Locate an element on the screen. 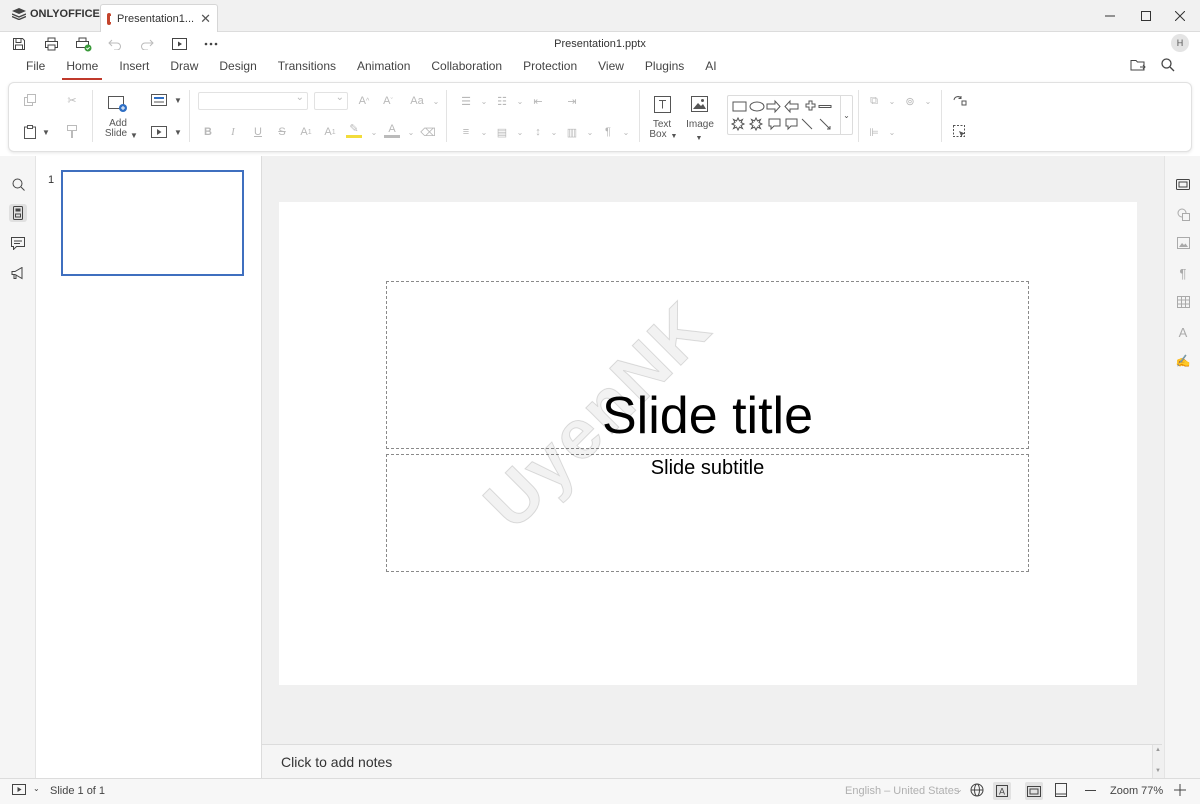  zoom-in-icon is located at coordinates (1180, 790).